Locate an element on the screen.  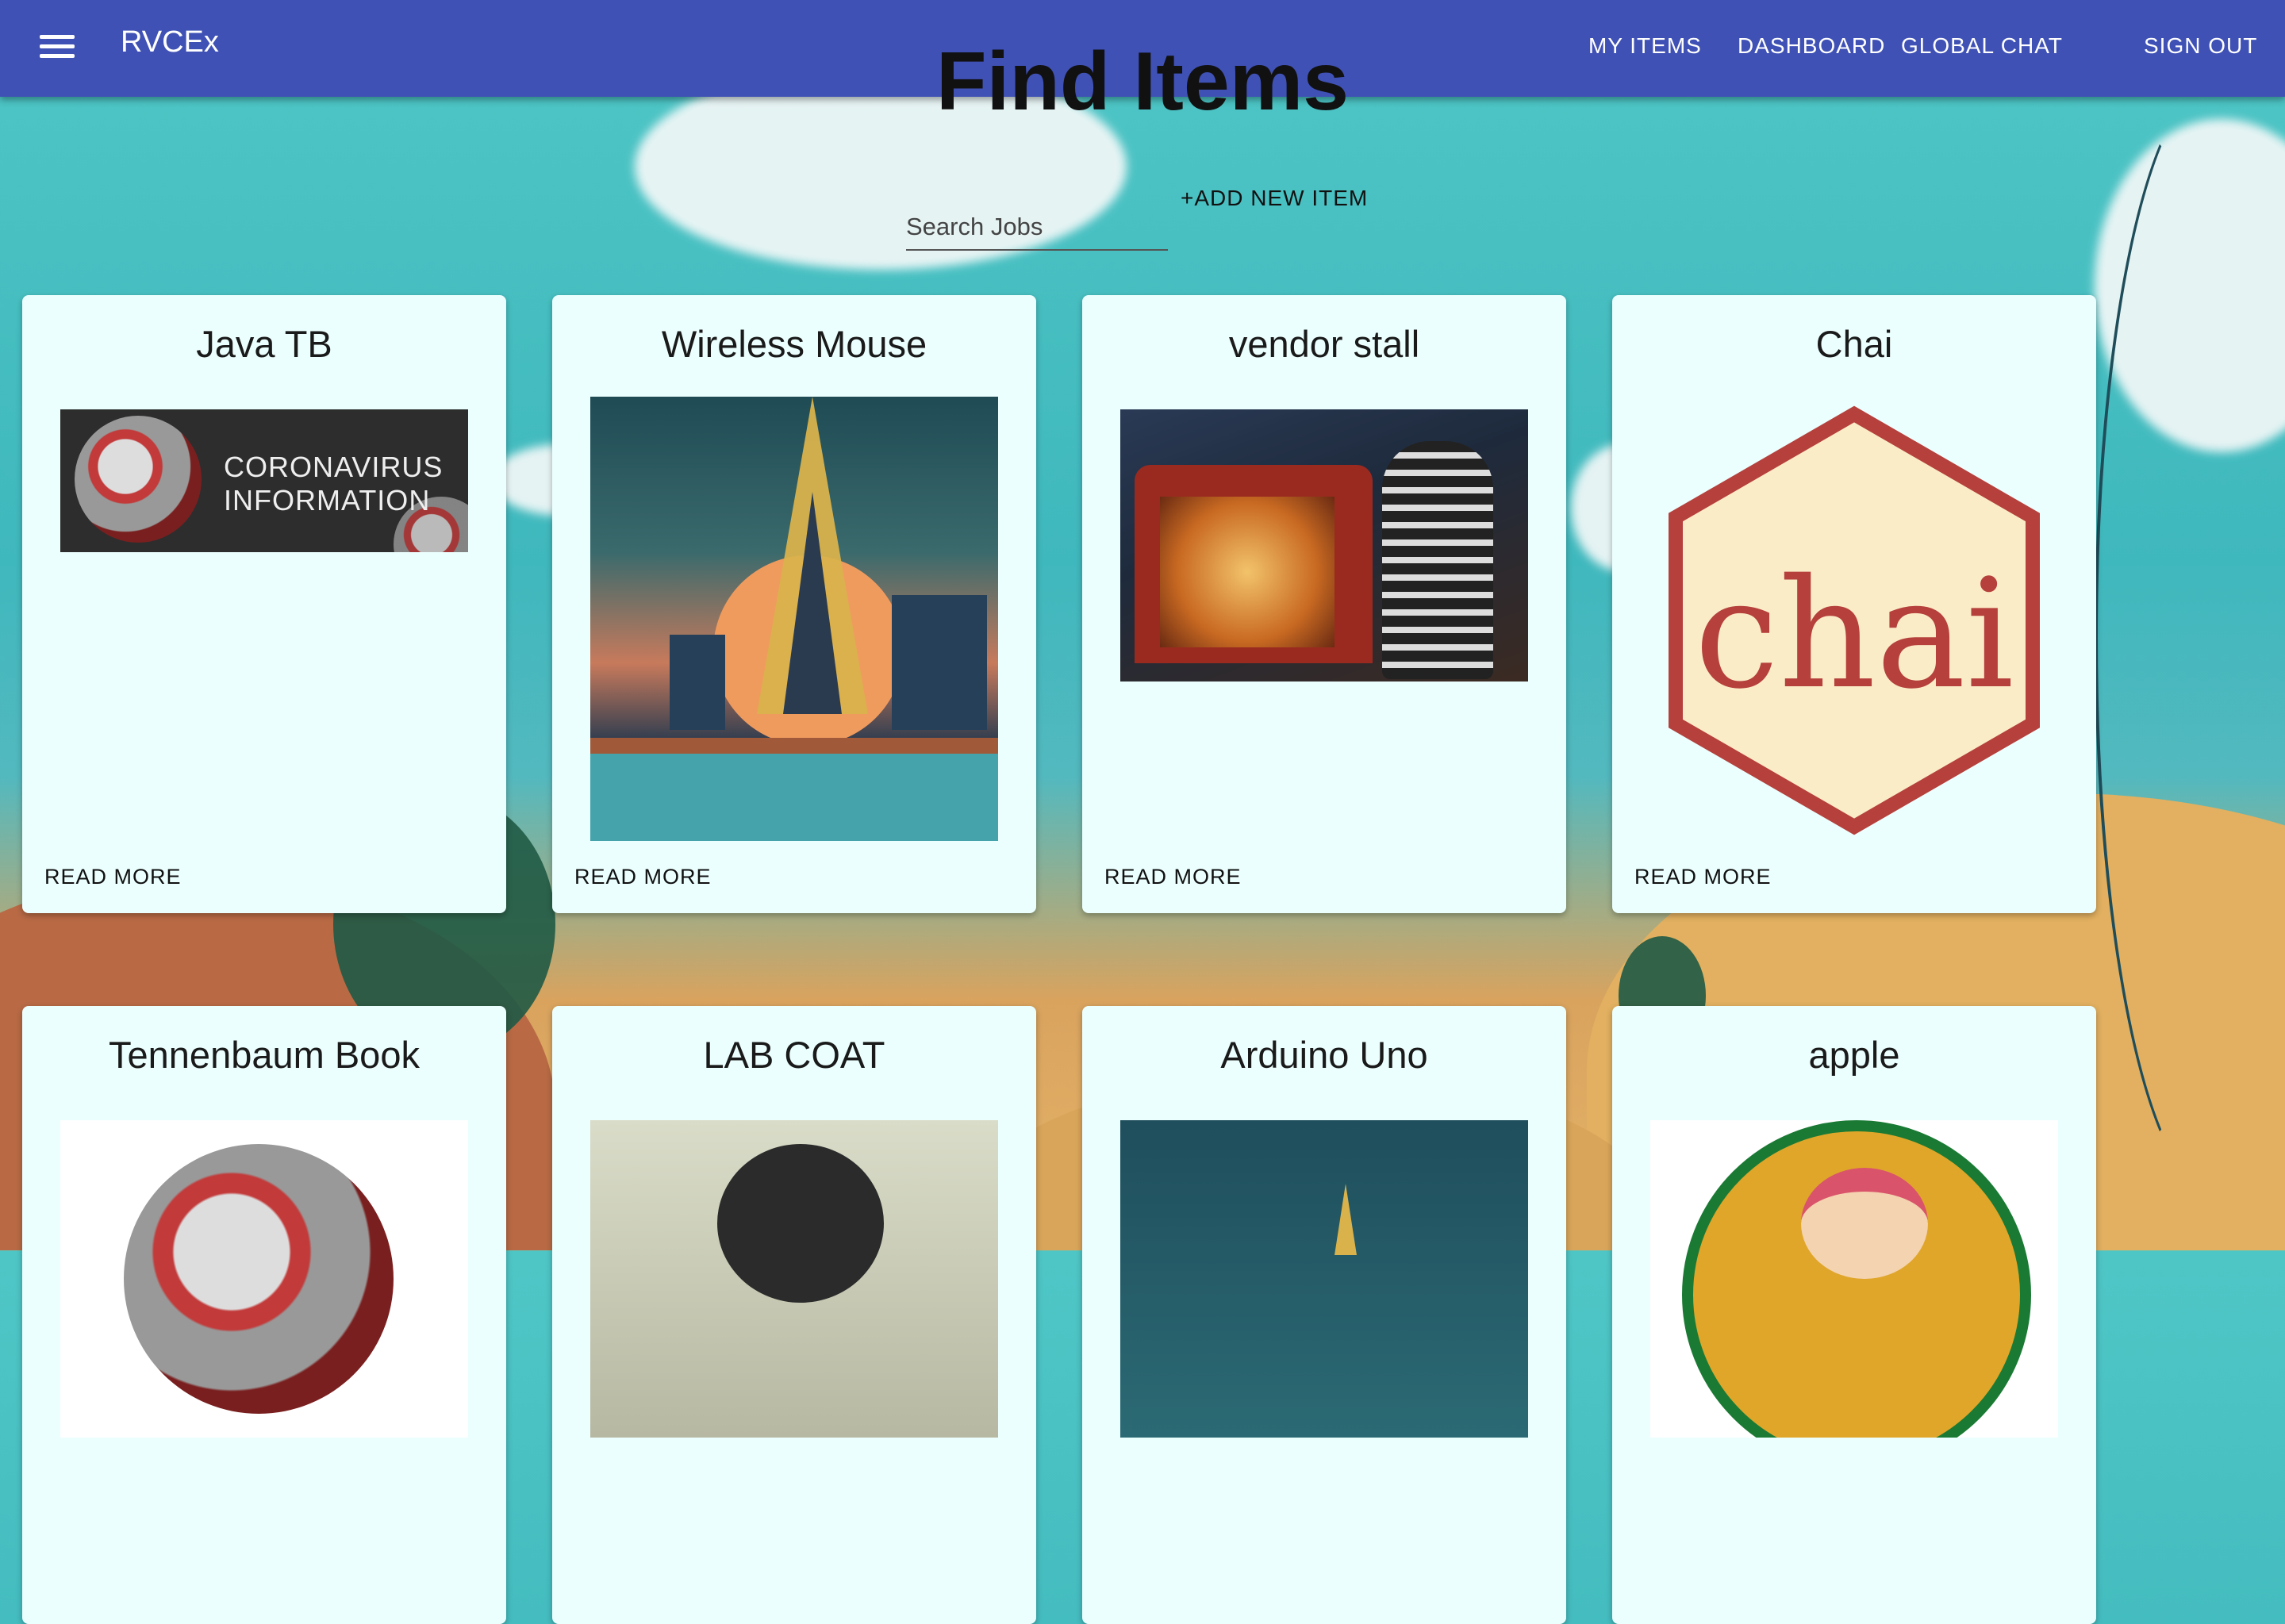
apple-badge-image is located at coordinates (1854, 1279).